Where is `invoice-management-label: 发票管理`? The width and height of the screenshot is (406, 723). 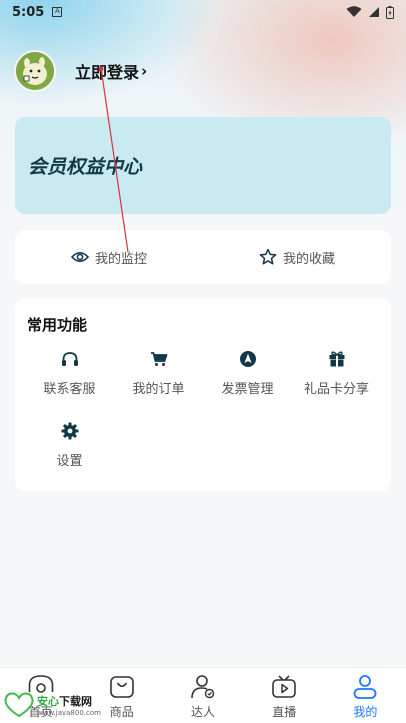 invoice-management-label: 发票管理 is located at coordinates (247, 389).